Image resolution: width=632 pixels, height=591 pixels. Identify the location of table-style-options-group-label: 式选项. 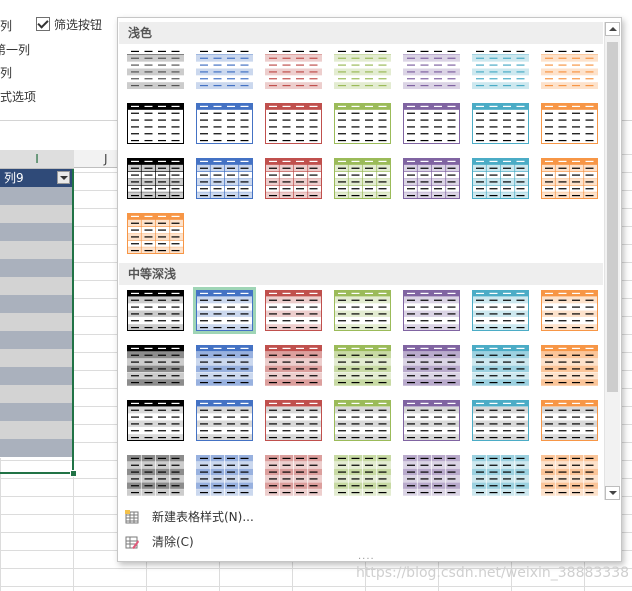
(18, 97).